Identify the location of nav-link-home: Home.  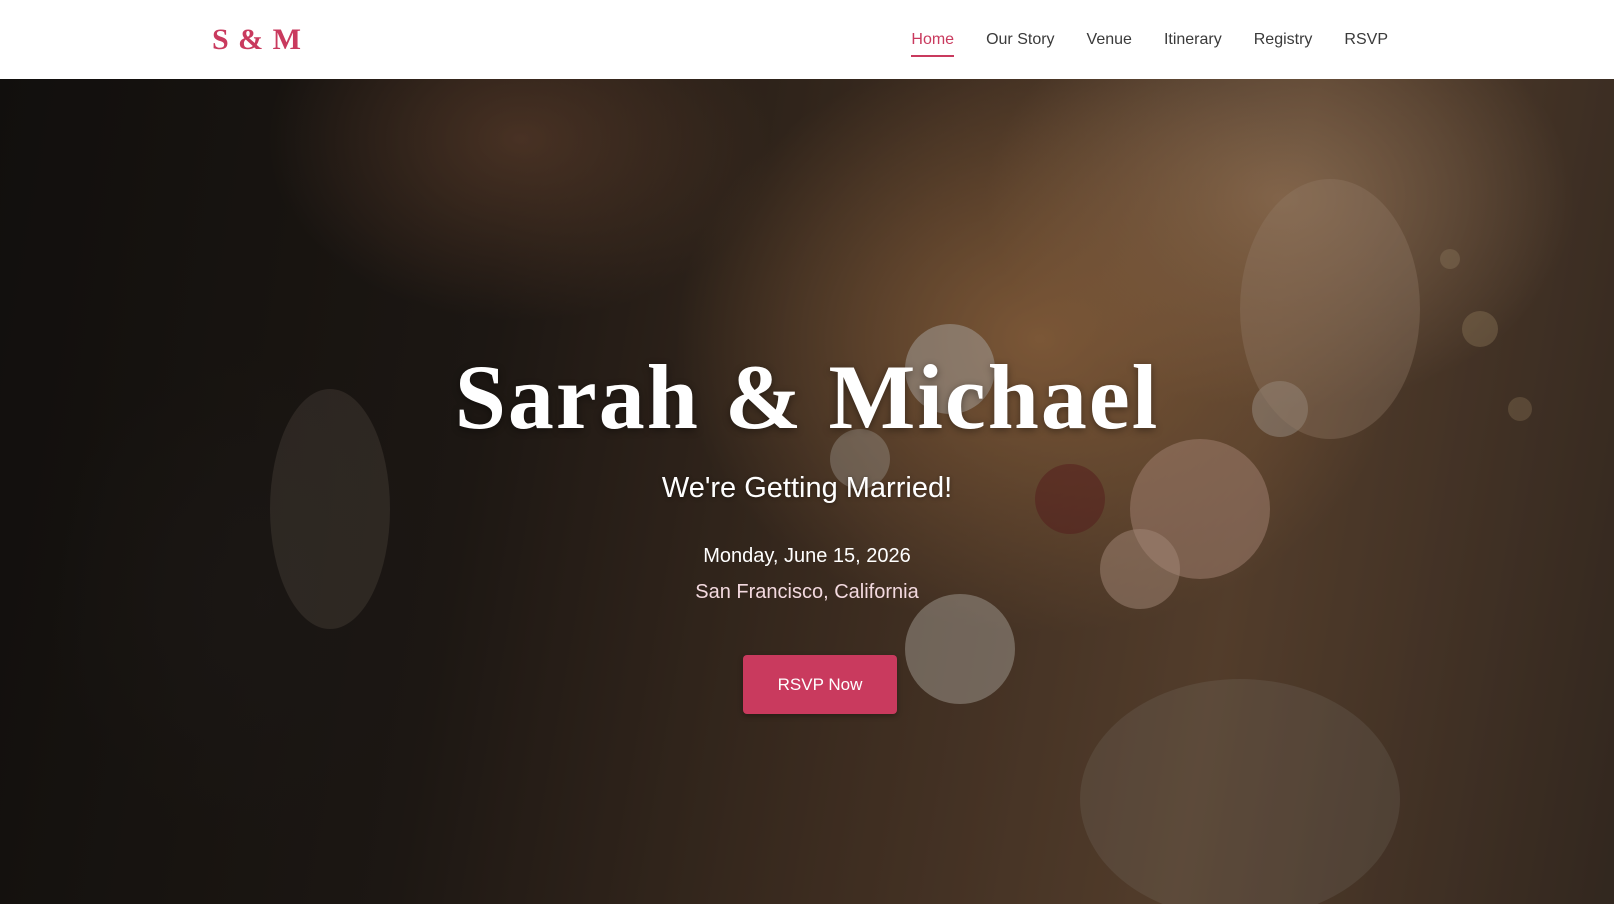
(933, 40).